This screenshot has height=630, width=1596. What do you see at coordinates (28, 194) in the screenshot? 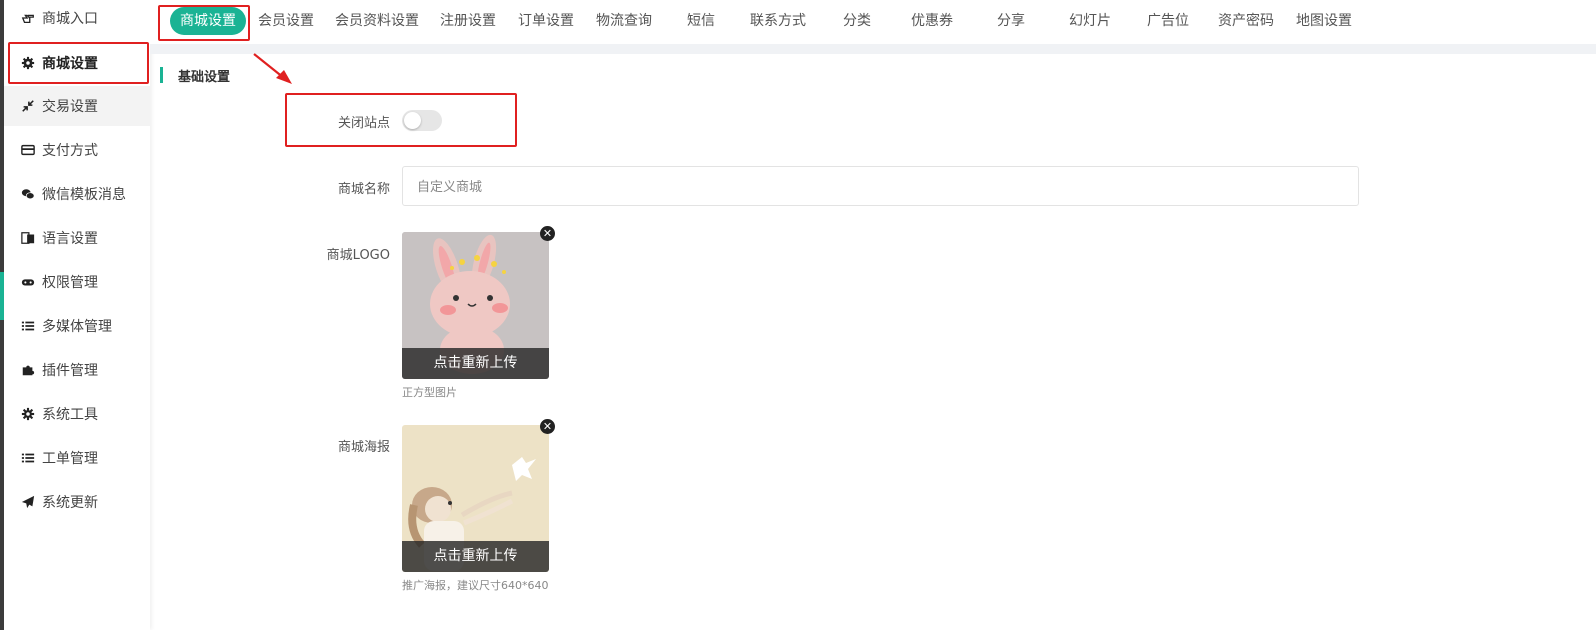
I see `wechat-icon` at bounding box center [28, 194].